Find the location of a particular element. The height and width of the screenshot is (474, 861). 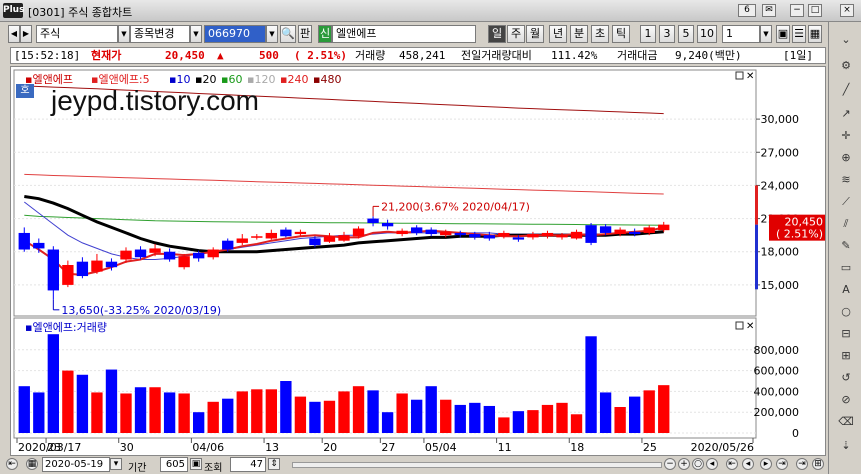

list-icon: ☰ is located at coordinates (799, 34).